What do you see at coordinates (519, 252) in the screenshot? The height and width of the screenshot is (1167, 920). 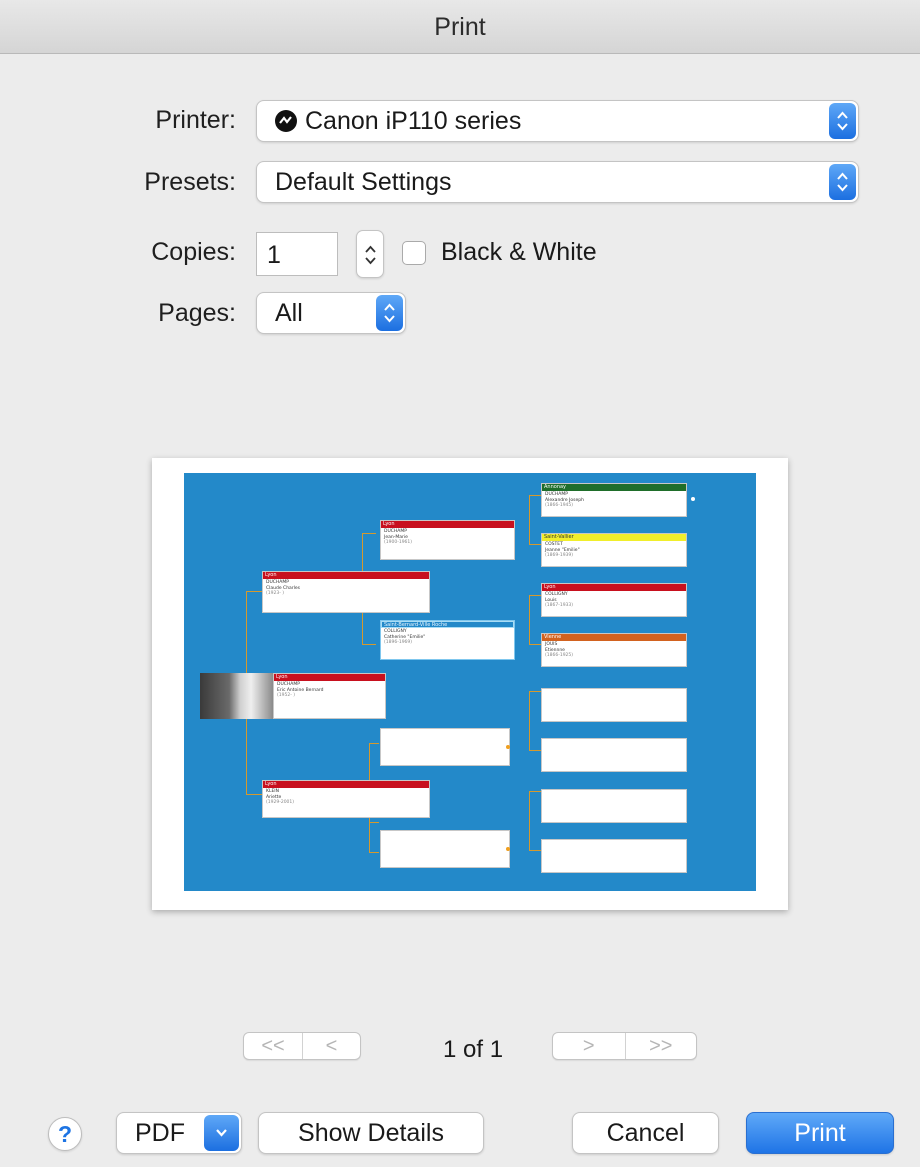 I see `black-white-label: Black & White` at bounding box center [519, 252].